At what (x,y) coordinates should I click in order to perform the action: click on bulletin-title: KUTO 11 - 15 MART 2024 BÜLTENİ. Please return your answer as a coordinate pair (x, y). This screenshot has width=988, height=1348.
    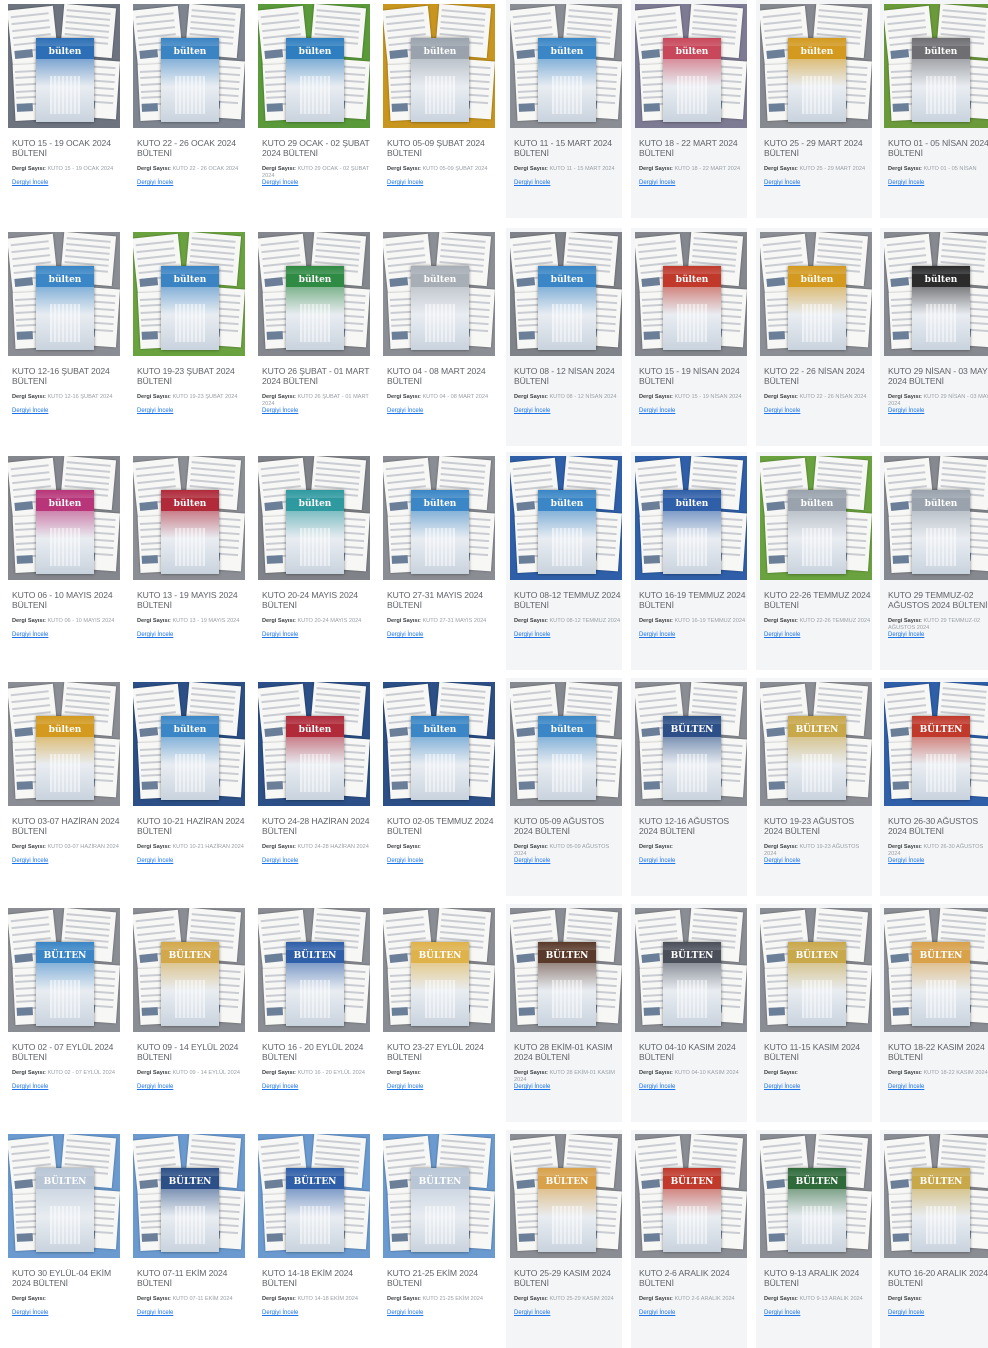
    Looking at the image, I should click on (568, 148).